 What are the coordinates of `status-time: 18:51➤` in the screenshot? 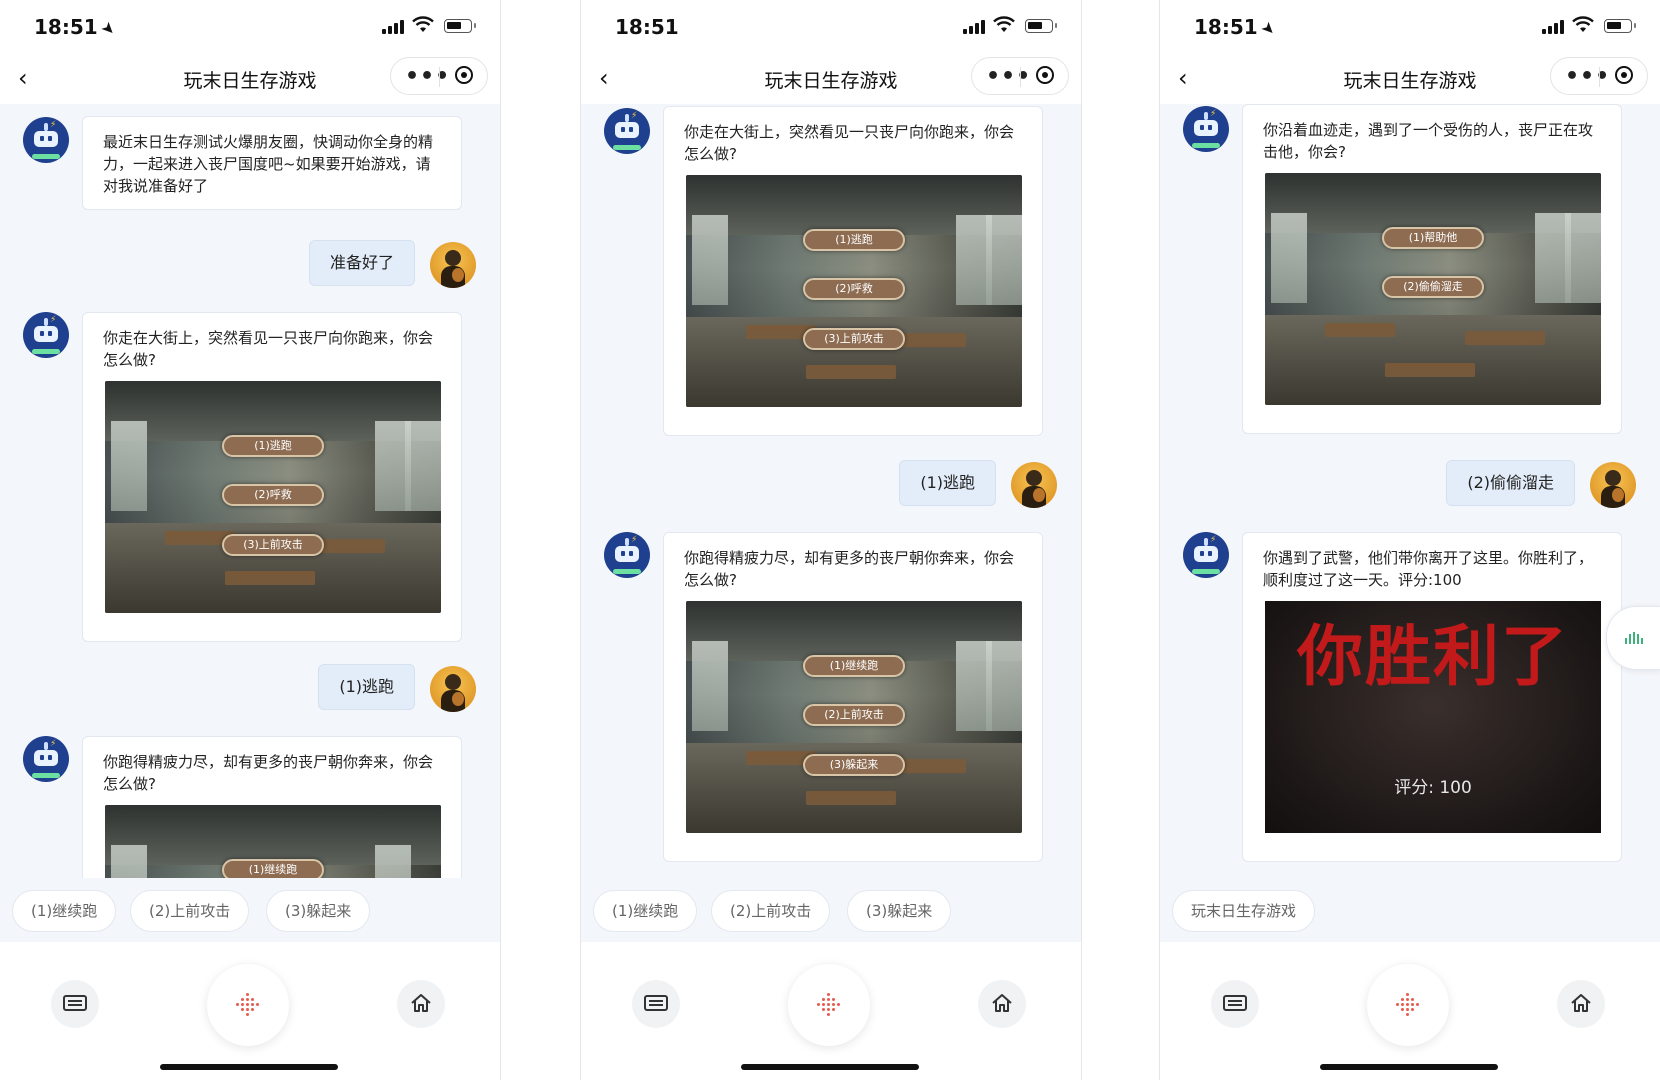 It's located at (1237, 27).